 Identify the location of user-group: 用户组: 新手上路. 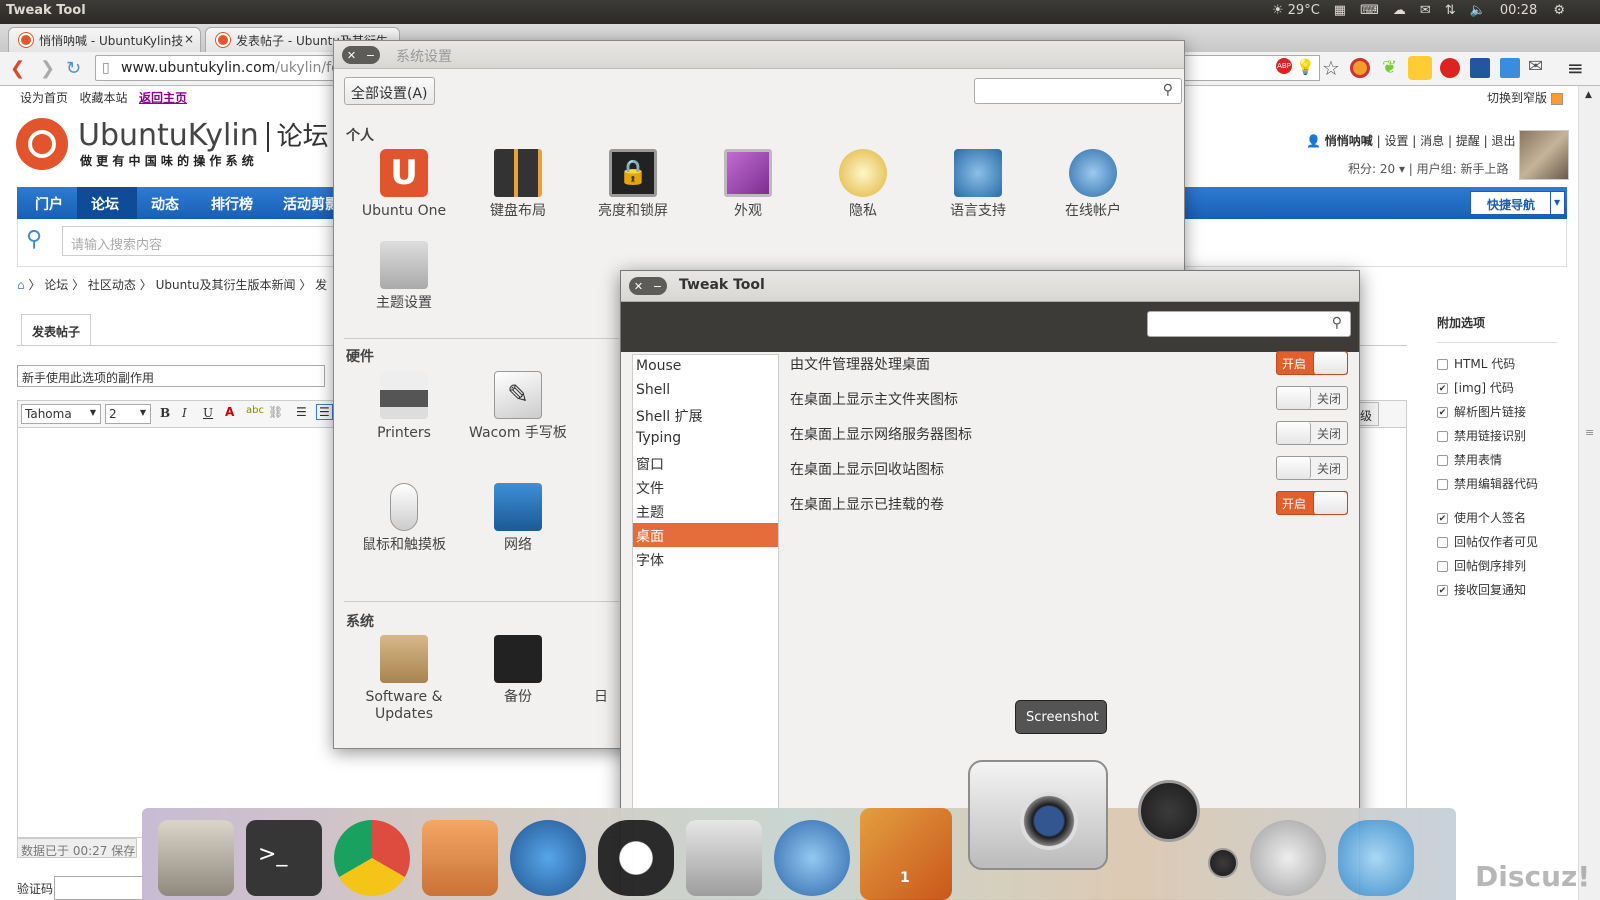
(1463, 169).